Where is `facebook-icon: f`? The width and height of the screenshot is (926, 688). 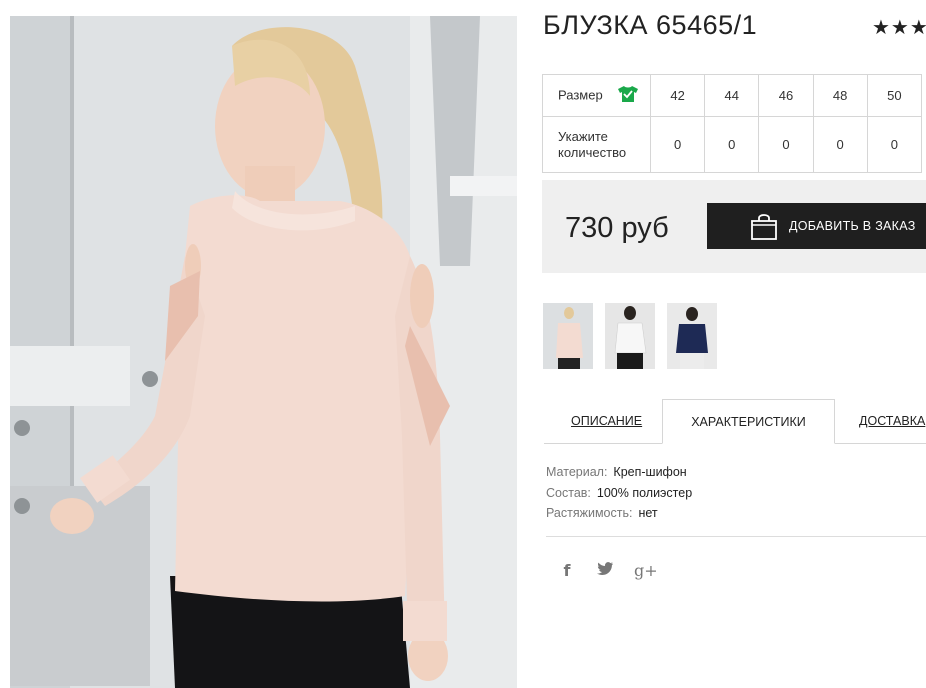
facebook-icon: f is located at coordinates (567, 570).